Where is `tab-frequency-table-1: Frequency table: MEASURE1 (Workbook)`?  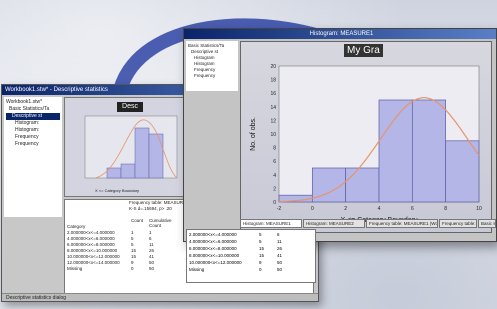
tab-frequency-table-1: Frequency table: MEASURE1 (Workbook) is located at coordinates (402, 223).